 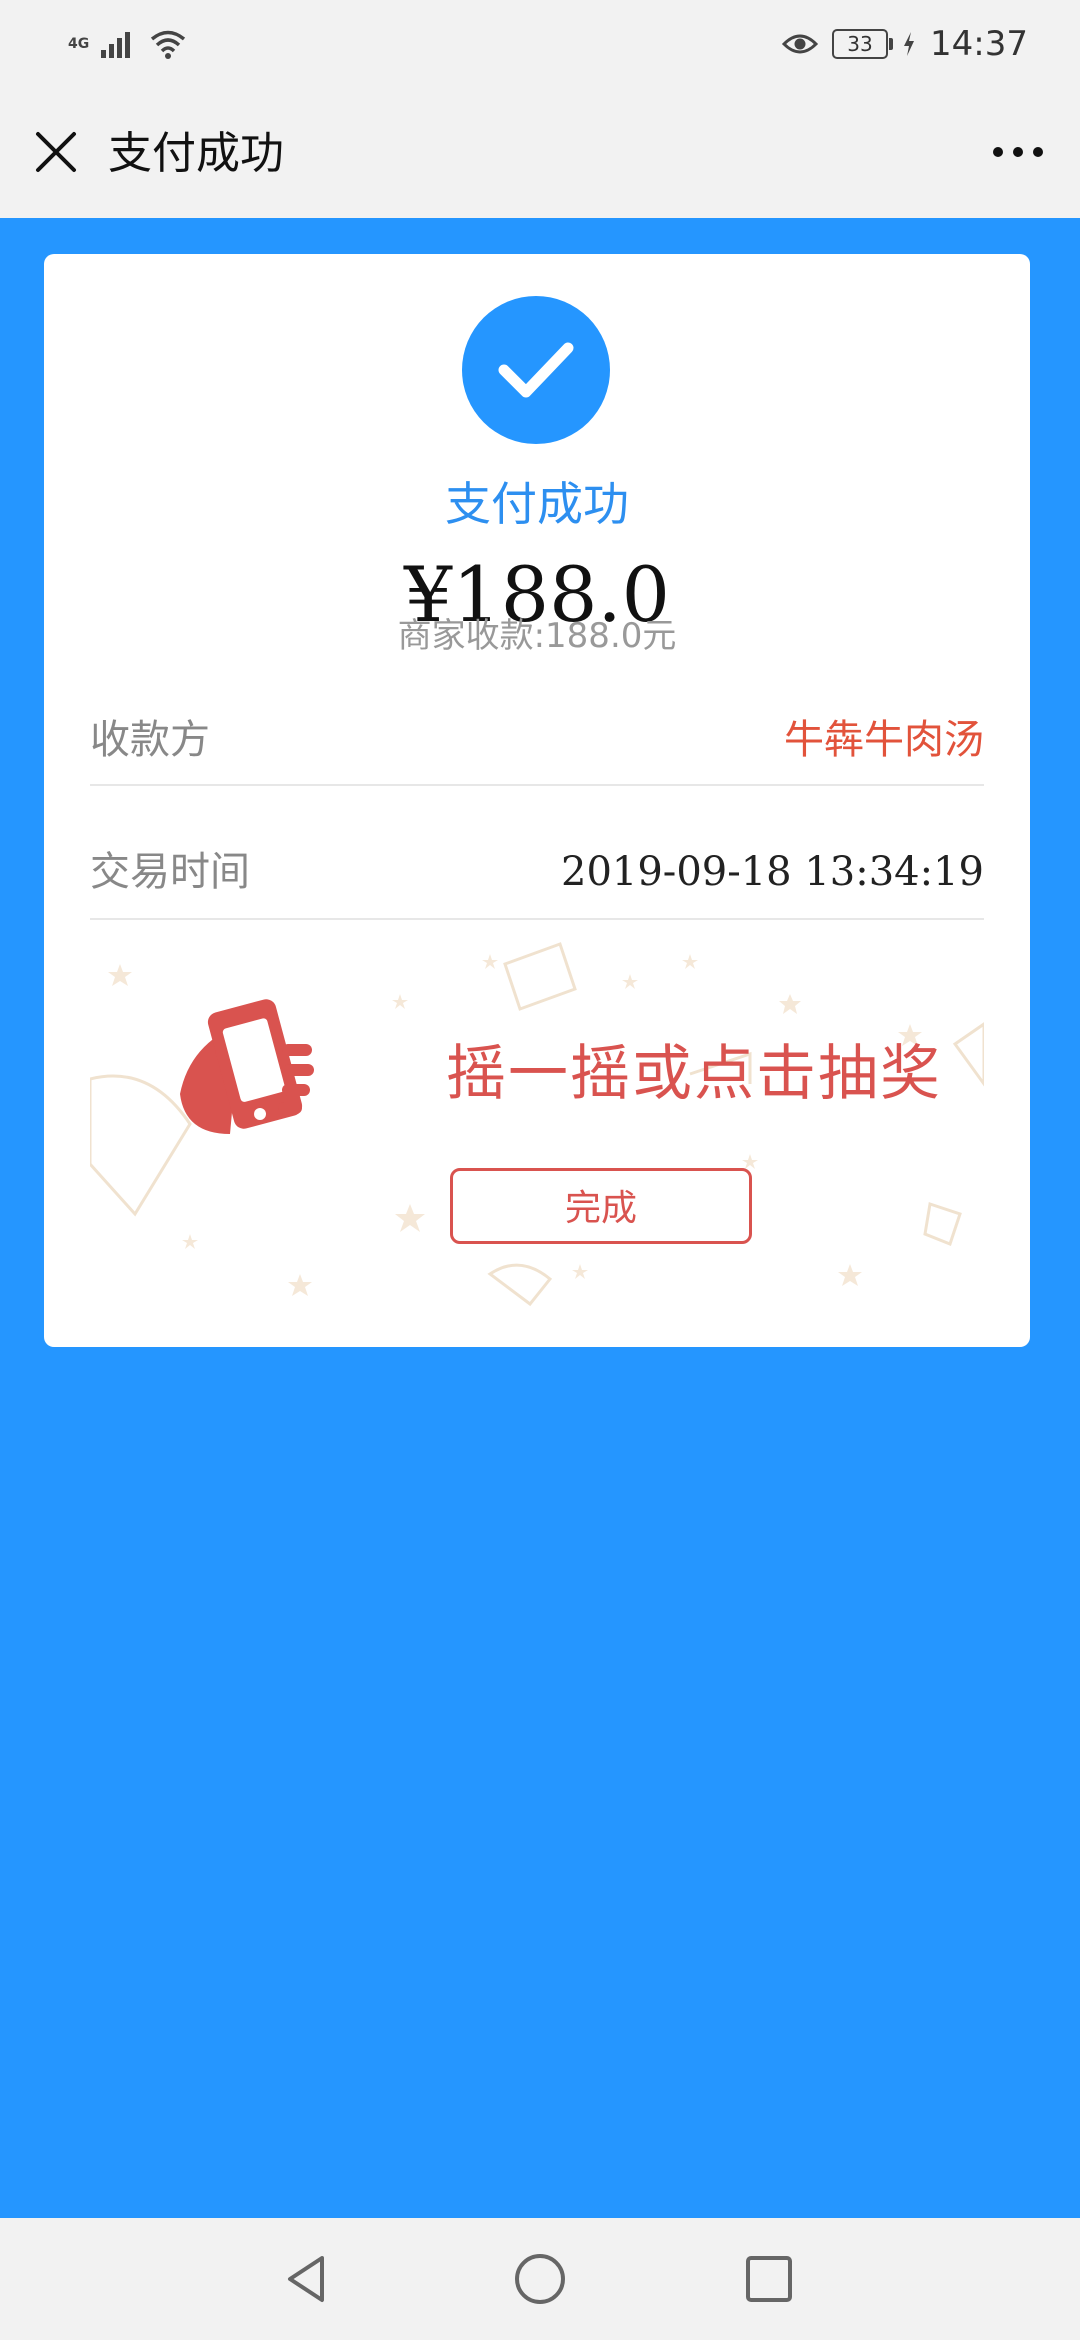 I want to click on payee-value: 牛犇牛肉汤, so click(x=884, y=740).